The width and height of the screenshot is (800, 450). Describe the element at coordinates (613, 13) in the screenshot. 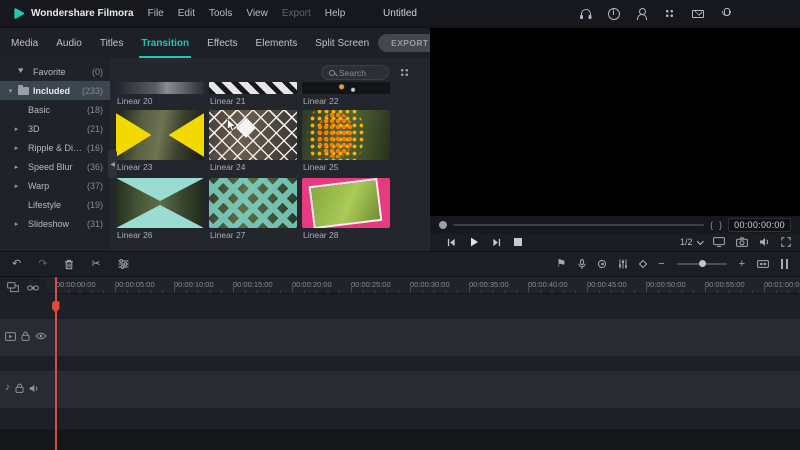

I see `info-icon` at that location.